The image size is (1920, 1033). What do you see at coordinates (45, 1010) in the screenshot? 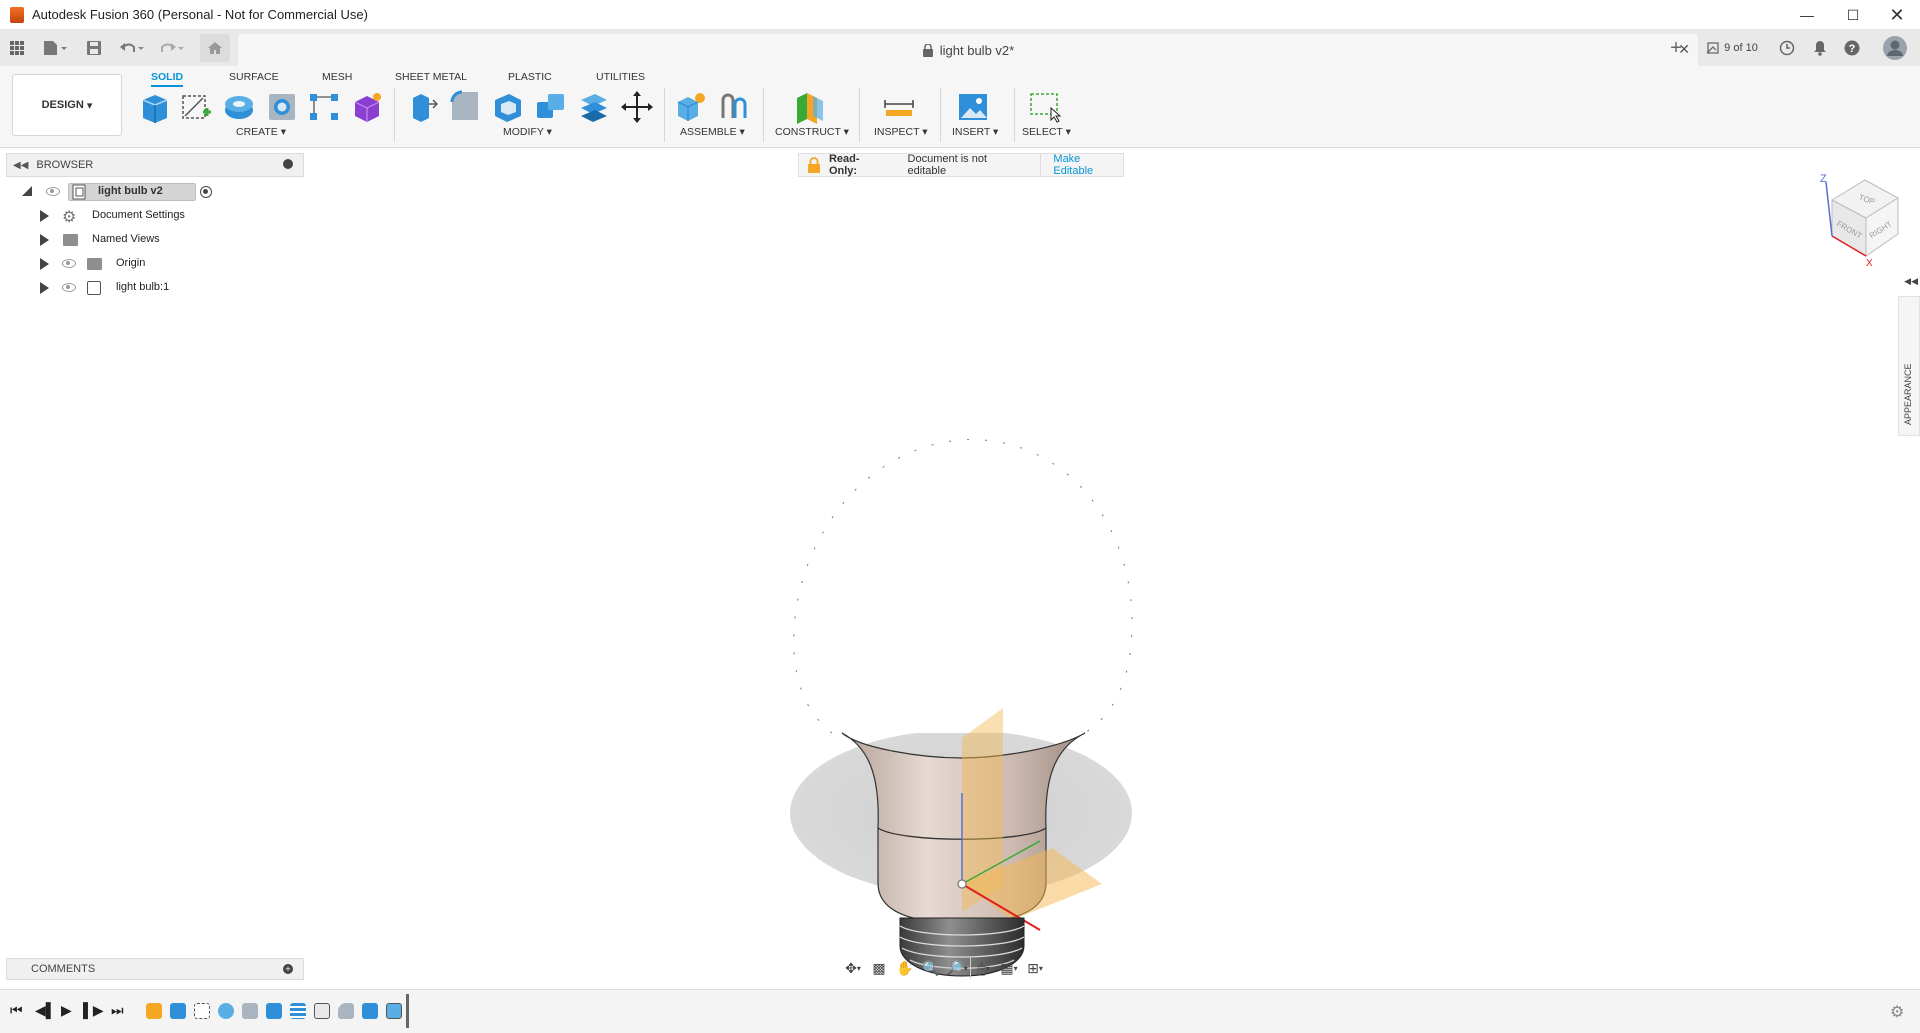
I see `step-back-icon: ◀▌` at bounding box center [45, 1010].